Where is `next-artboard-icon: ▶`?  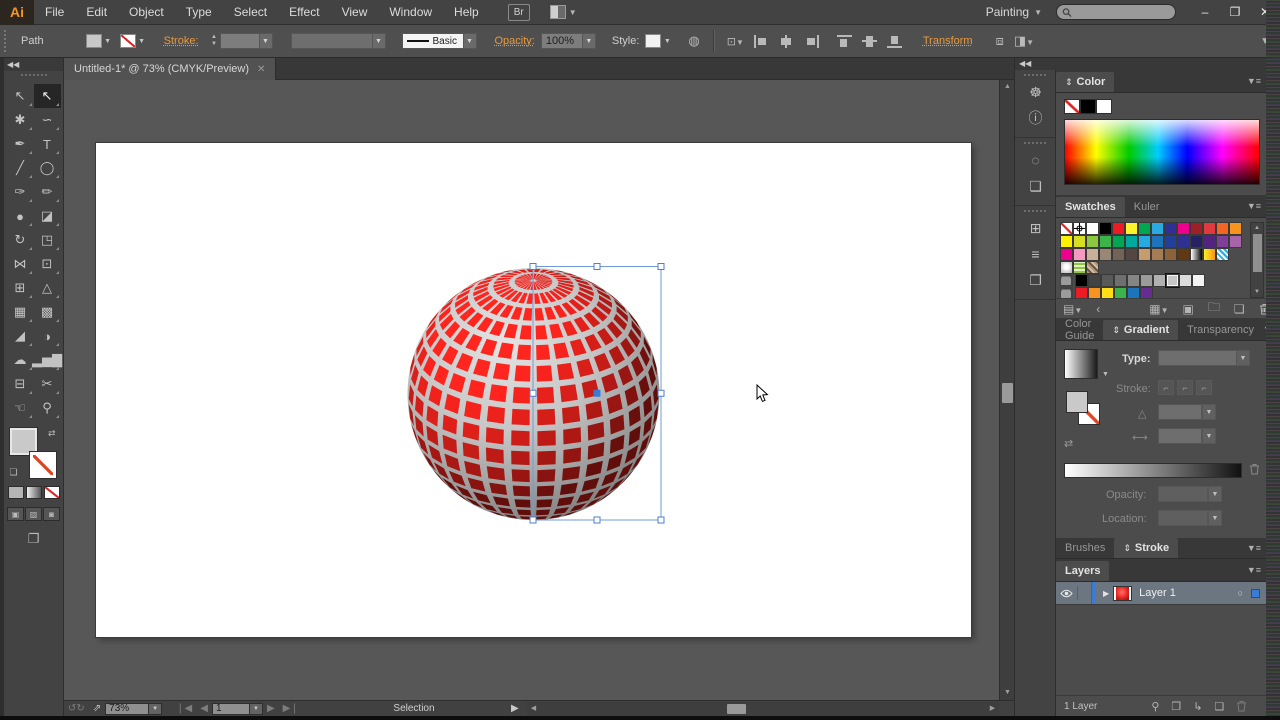 next-artboard-icon: ▶ is located at coordinates (271, 708).